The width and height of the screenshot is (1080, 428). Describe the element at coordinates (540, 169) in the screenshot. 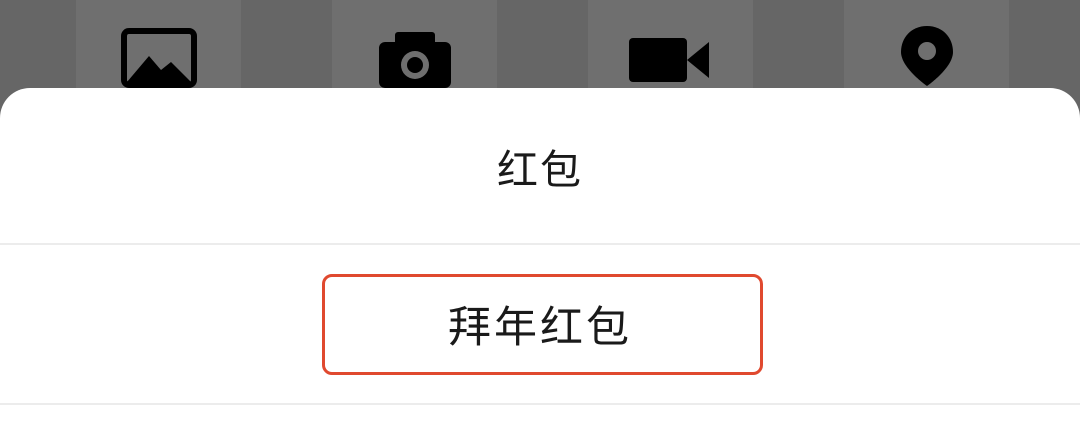

I see `sheet-title: 红包` at that location.